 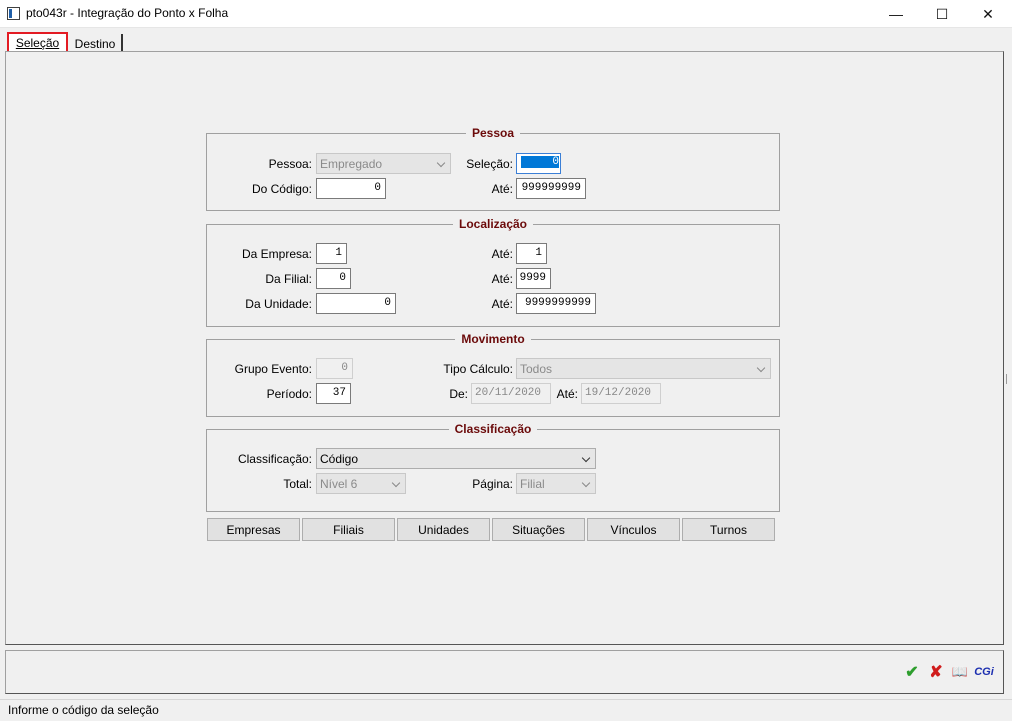 What do you see at coordinates (458, 394) in the screenshot?
I see `de-label: De:` at bounding box center [458, 394].